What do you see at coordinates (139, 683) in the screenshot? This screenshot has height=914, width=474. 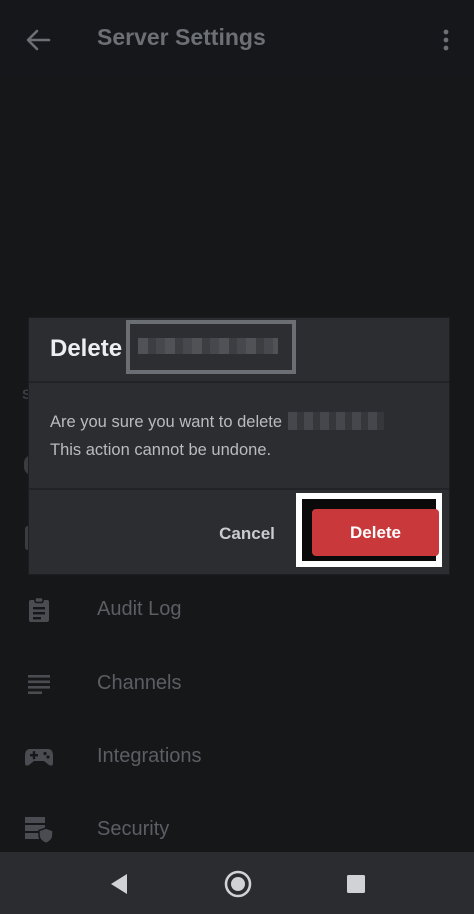 I see `menu-item-label: Channels` at bounding box center [139, 683].